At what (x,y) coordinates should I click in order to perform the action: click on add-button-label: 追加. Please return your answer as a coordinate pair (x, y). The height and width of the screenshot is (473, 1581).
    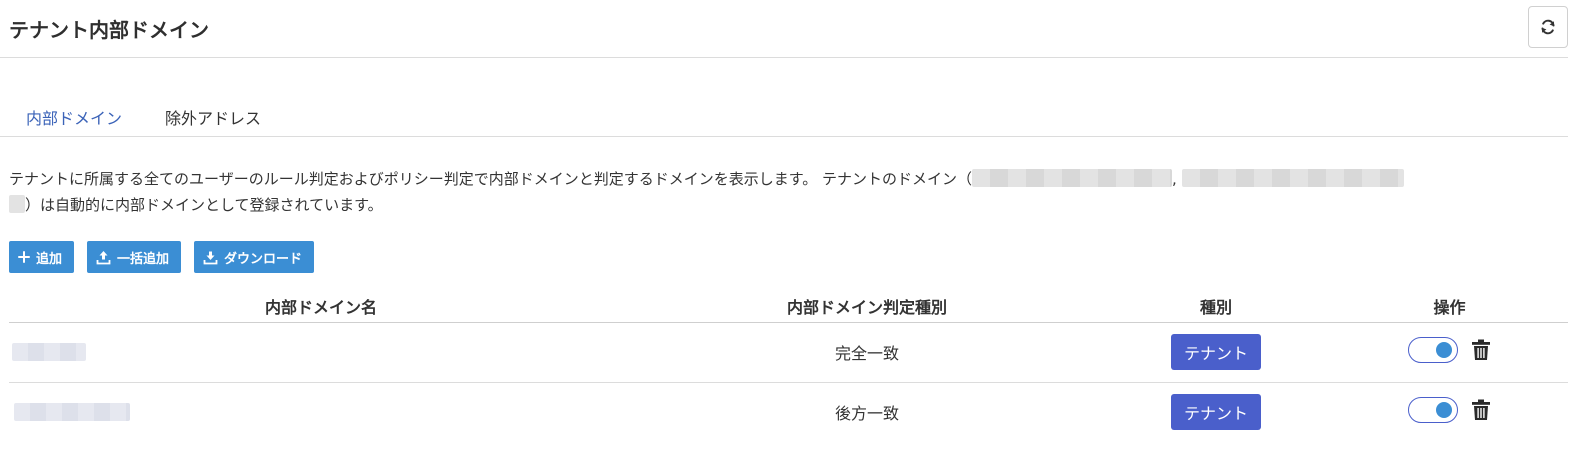
    Looking at the image, I should click on (49, 259).